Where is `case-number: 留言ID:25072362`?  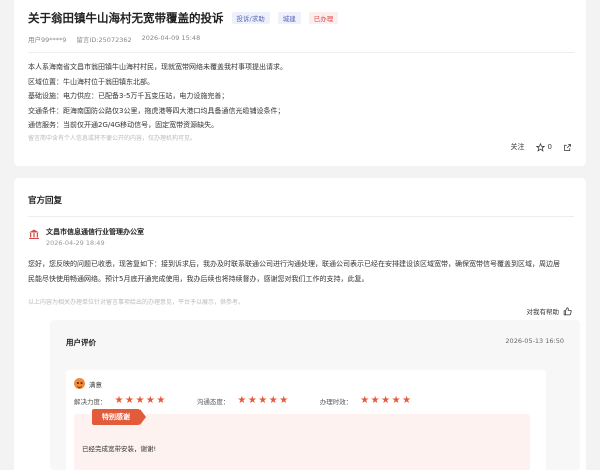
case-number: 留言ID:25072362 is located at coordinates (104, 40).